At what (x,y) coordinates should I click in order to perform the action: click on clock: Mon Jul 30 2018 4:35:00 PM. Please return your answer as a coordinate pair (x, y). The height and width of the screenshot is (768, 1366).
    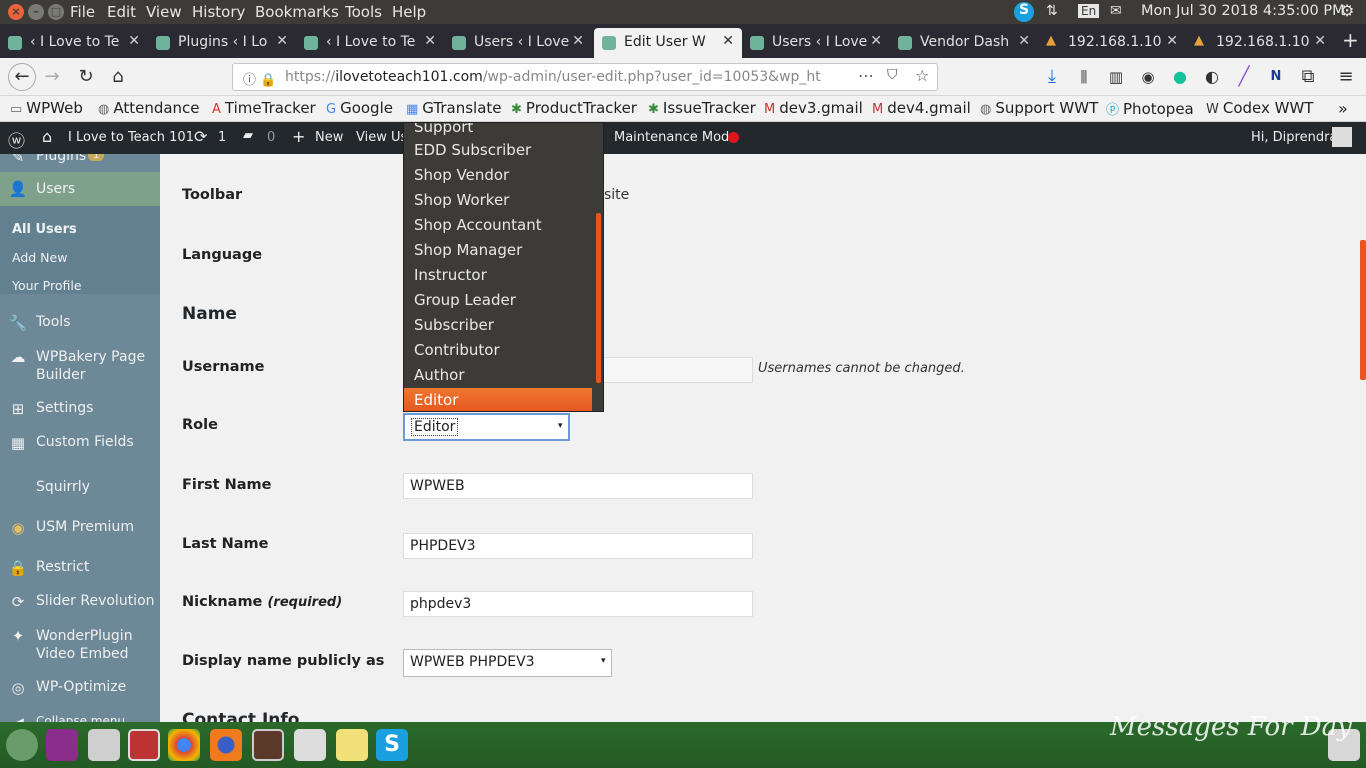
    Looking at the image, I should click on (1243, 11).